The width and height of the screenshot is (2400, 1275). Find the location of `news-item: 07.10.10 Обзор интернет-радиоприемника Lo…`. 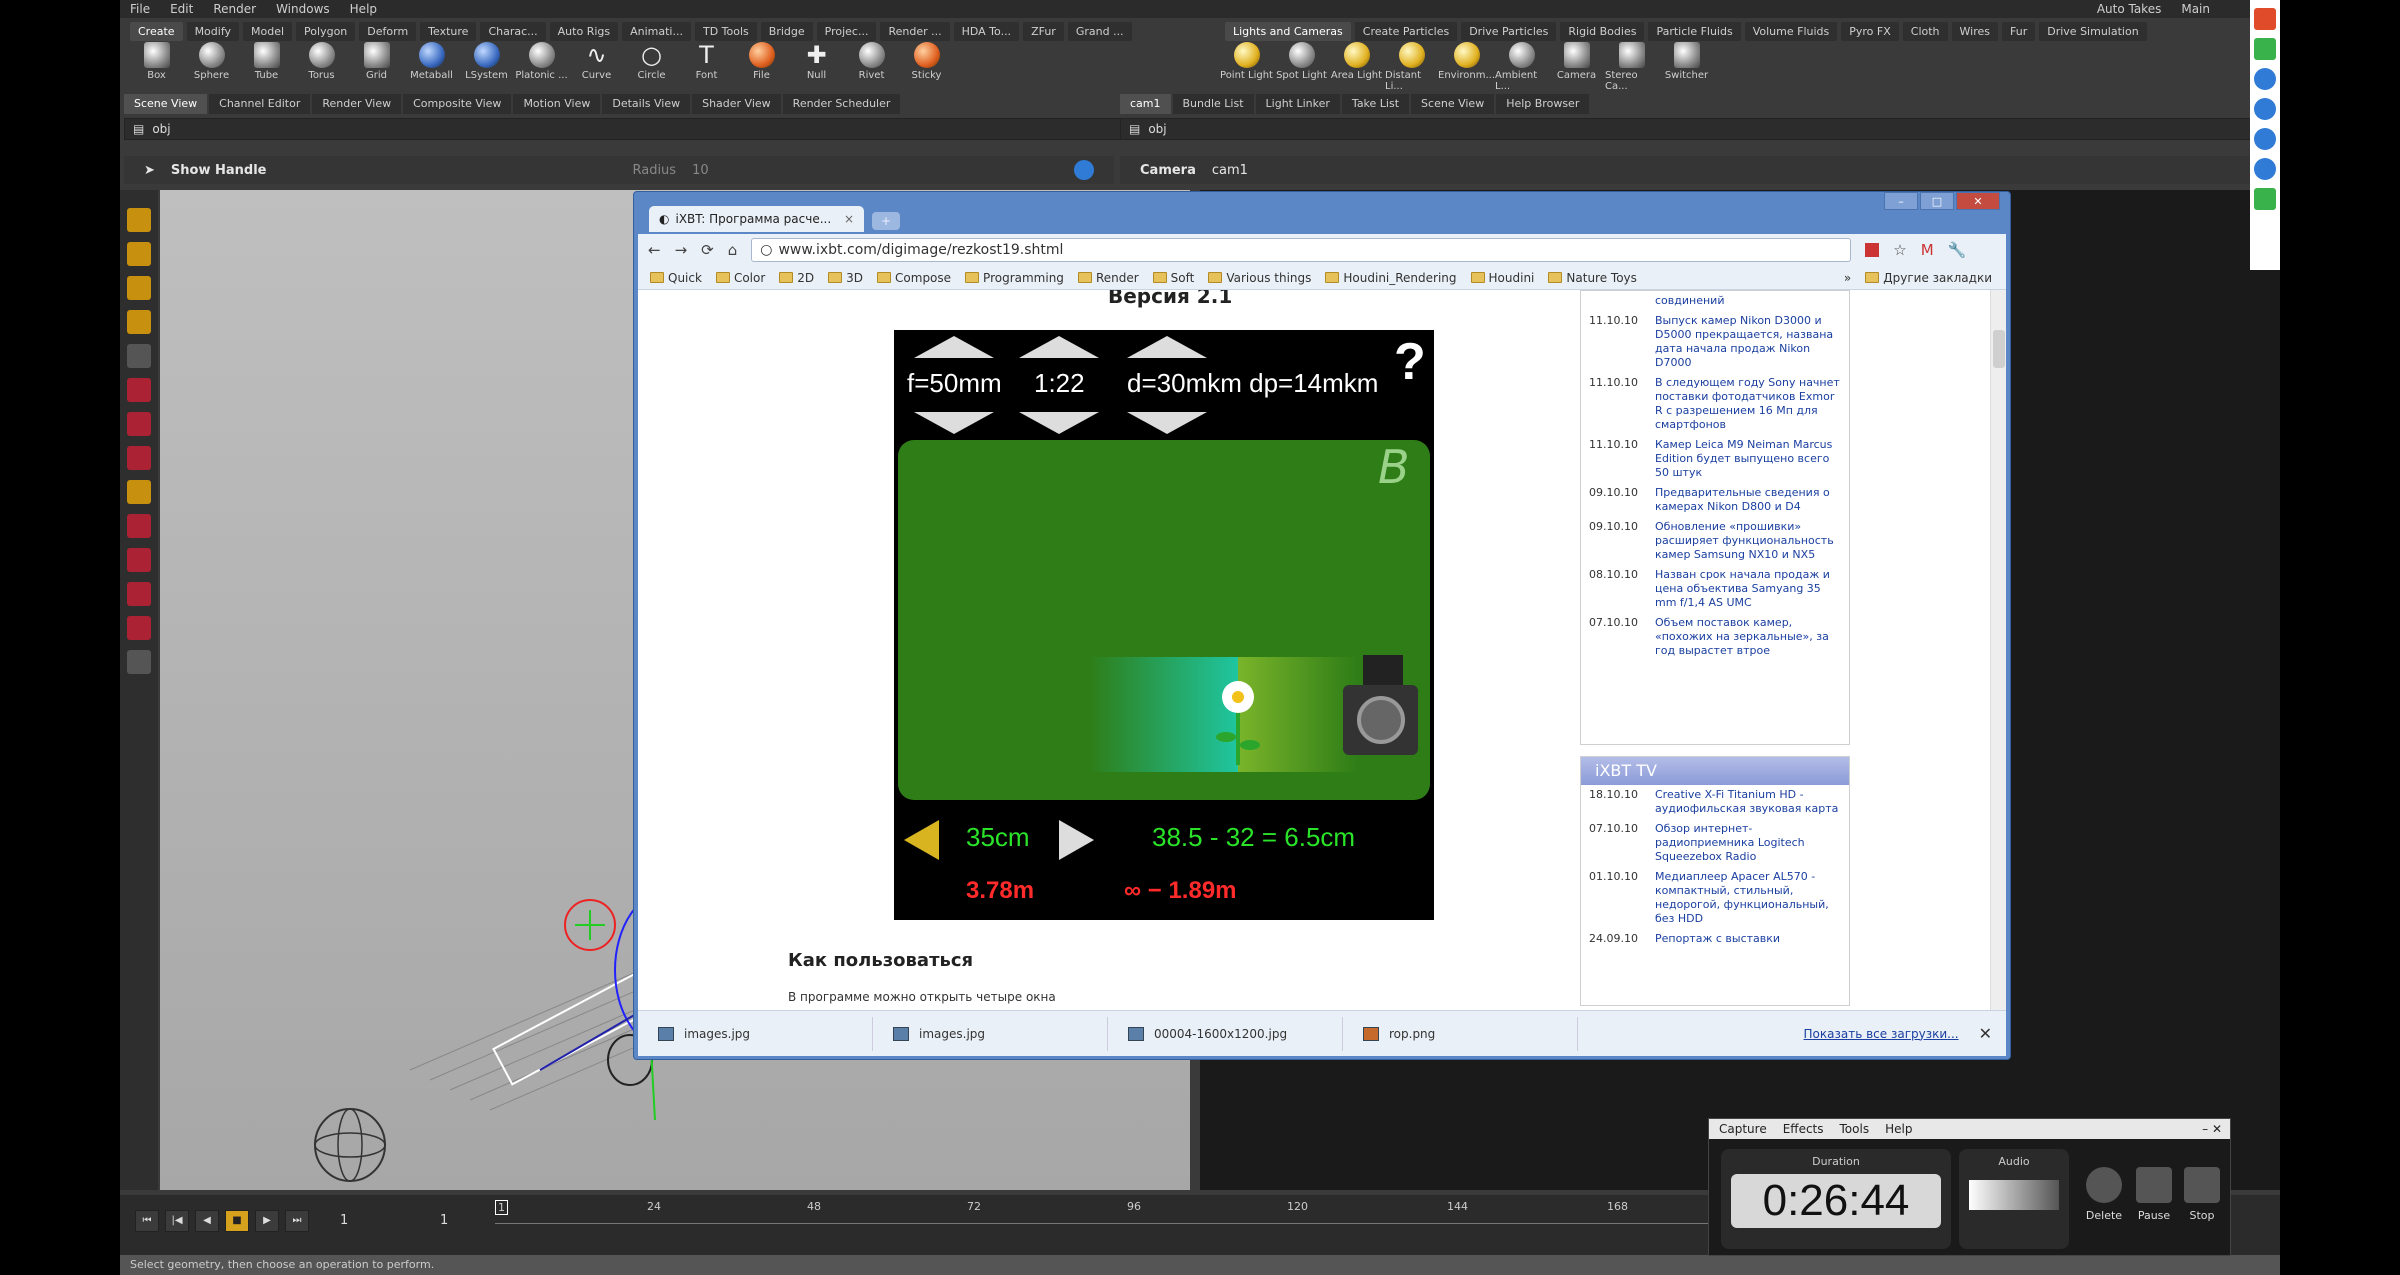

news-item: 07.10.10 Обзор интернет-радиоприемника Lo… is located at coordinates (1715, 843).